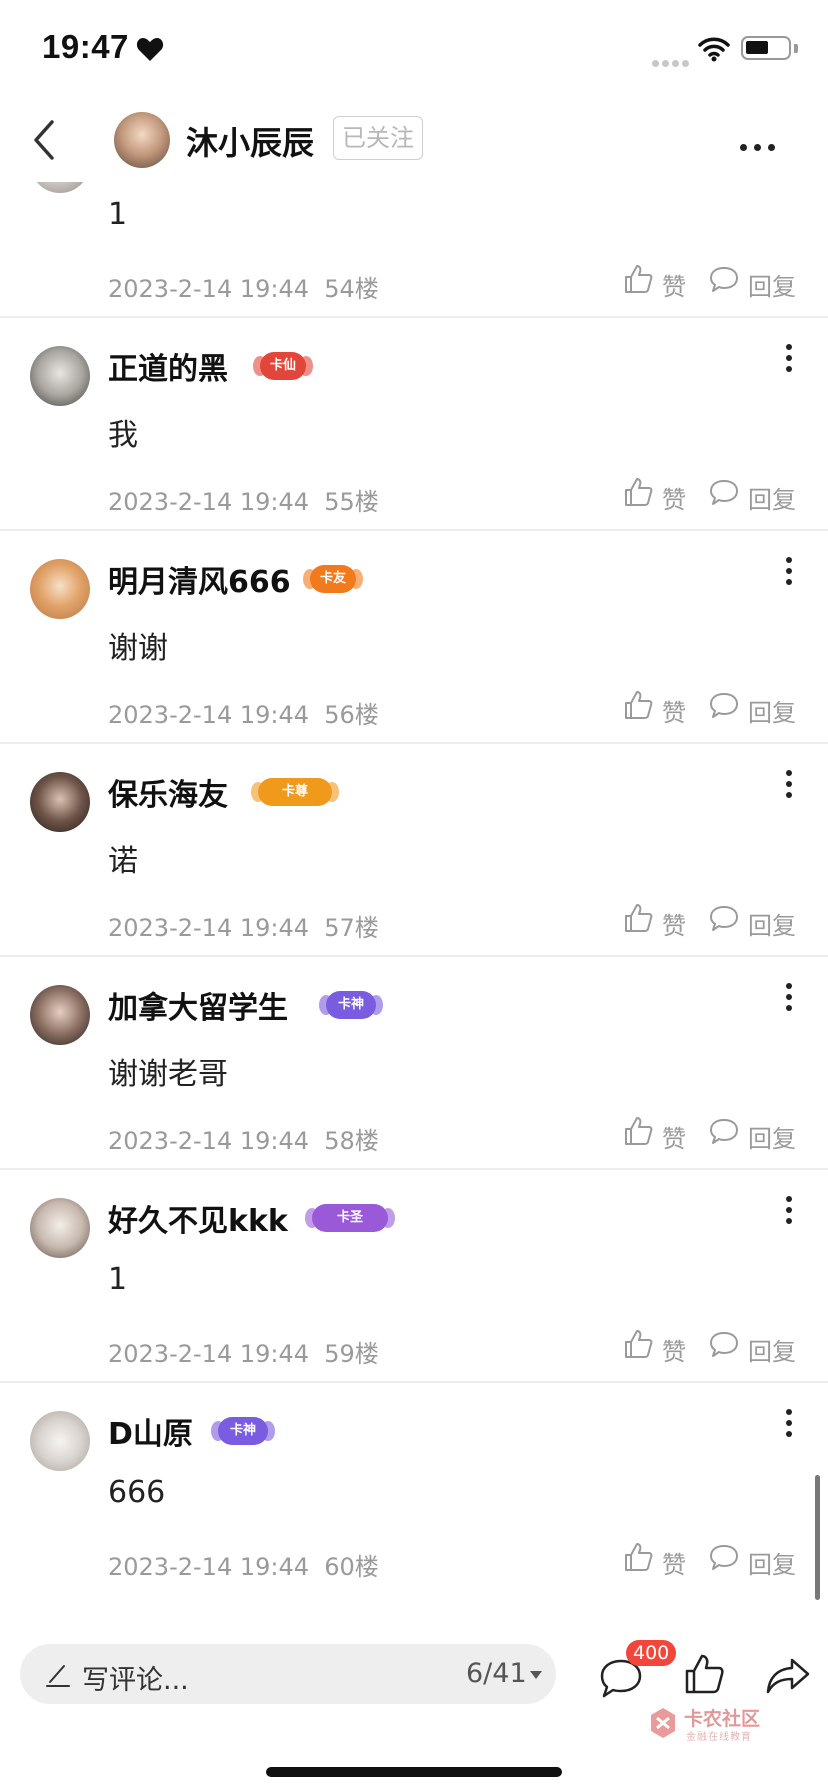 This screenshot has height=1792, width=828. I want to click on more-options-icon, so click(761, 145).